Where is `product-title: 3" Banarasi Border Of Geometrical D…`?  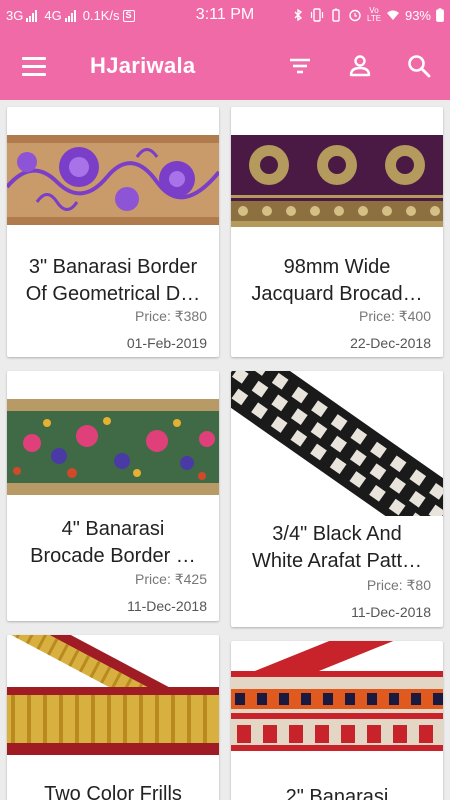 product-title: 3" Banarasi Border Of Geometrical D… is located at coordinates (113, 280).